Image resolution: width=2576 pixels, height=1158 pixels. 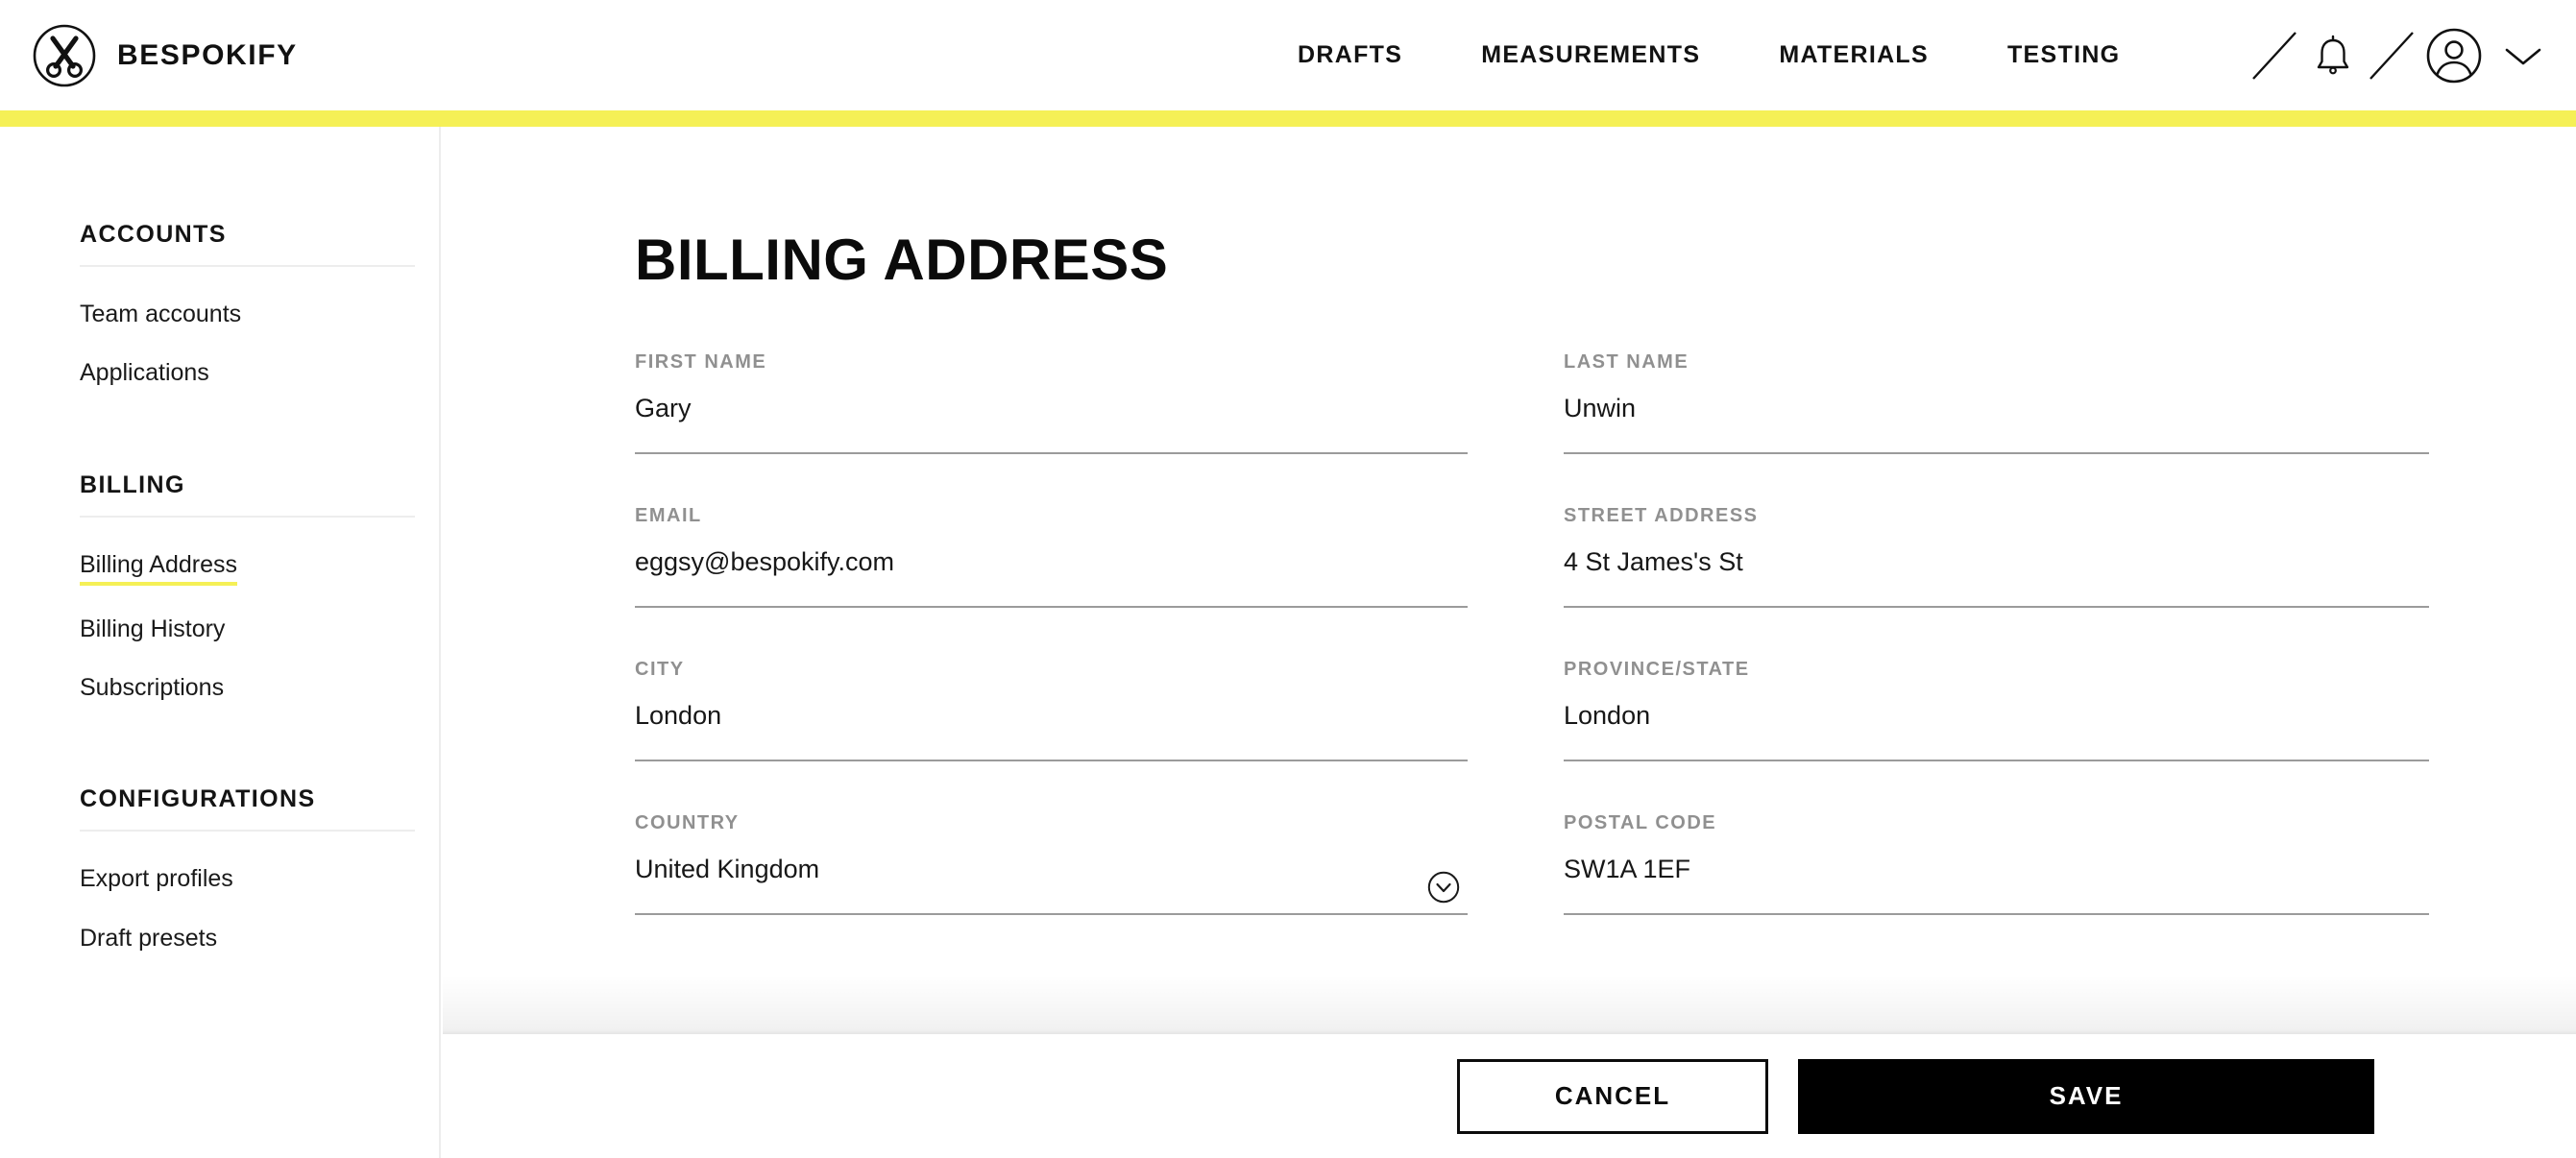 What do you see at coordinates (1996, 562) in the screenshot?
I see `street-address-input` at bounding box center [1996, 562].